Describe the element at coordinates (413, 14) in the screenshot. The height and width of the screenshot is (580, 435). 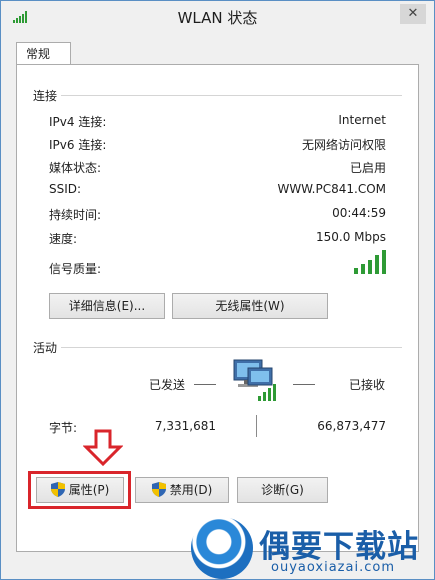
I see `close-button: ✕` at that location.